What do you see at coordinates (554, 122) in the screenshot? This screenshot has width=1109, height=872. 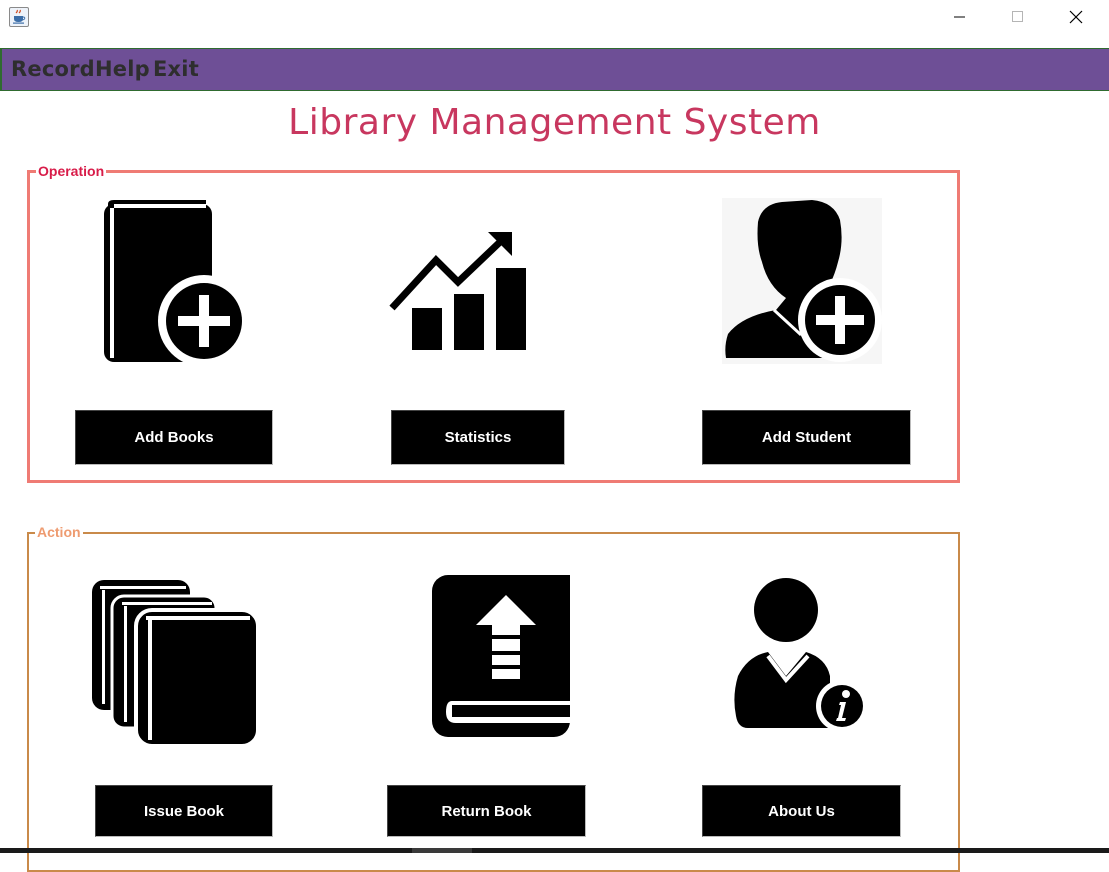 I see `page-title: Library Management System` at bounding box center [554, 122].